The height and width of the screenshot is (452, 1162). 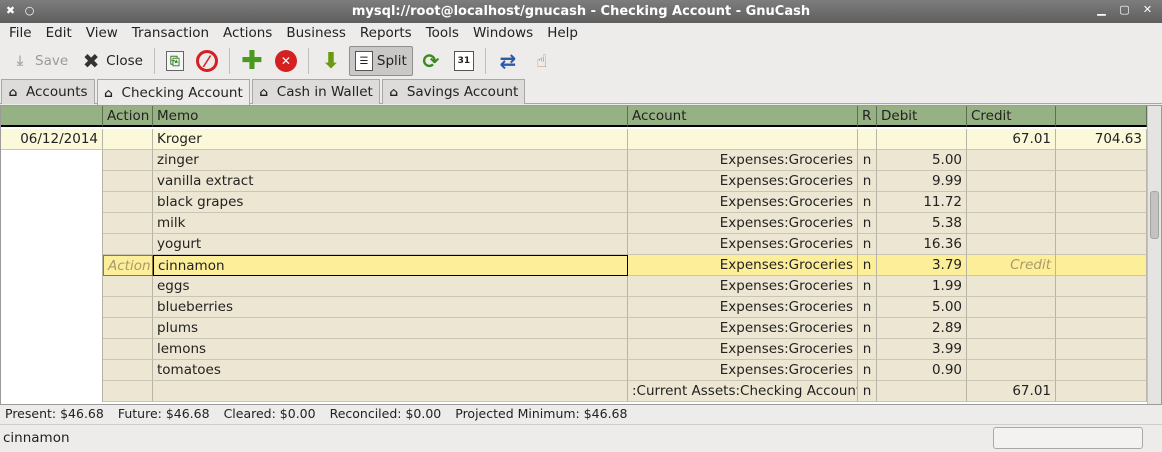 What do you see at coordinates (390, 181) in the screenshot?
I see `split-memo: vanilla extract` at bounding box center [390, 181].